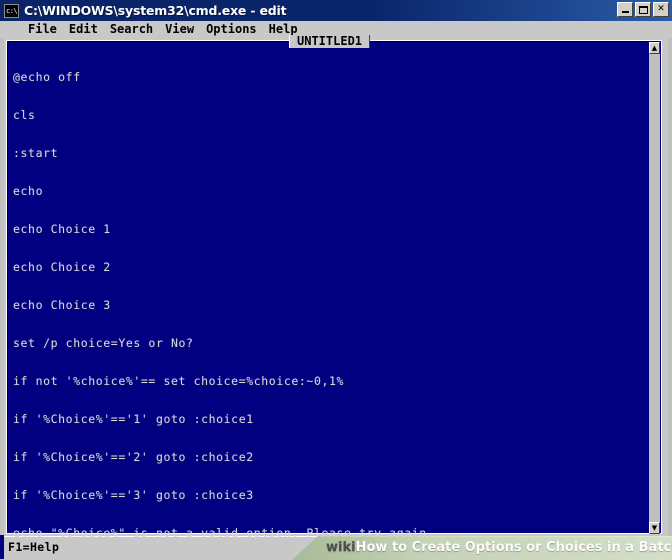 The width and height of the screenshot is (672, 560). What do you see at coordinates (62, 267) in the screenshot?
I see `code-line: echo Choice 2` at bounding box center [62, 267].